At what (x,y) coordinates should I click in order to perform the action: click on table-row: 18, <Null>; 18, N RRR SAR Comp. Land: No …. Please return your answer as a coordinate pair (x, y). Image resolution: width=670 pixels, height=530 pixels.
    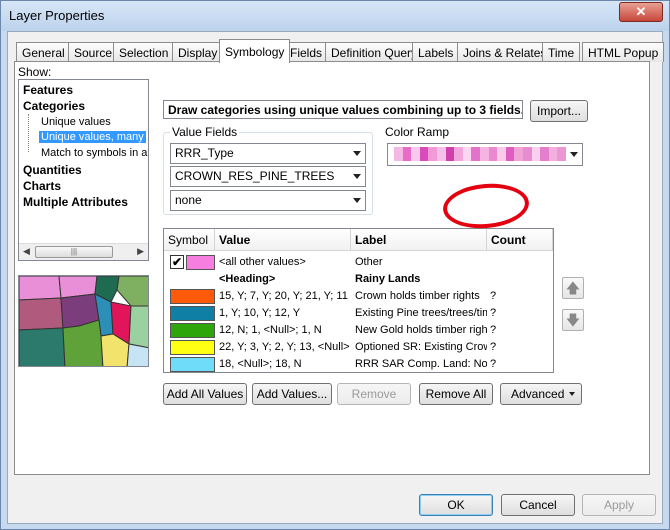
    Looking at the image, I should click on (358, 364).